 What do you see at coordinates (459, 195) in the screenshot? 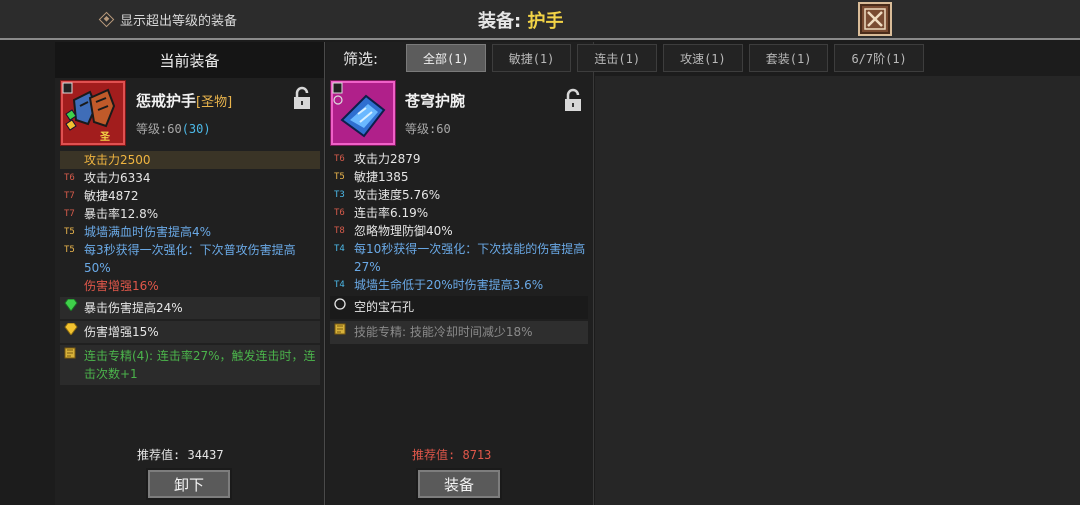
I see `stat-row: T3 攻击速度5.76%` at bounding box center [459, 195].